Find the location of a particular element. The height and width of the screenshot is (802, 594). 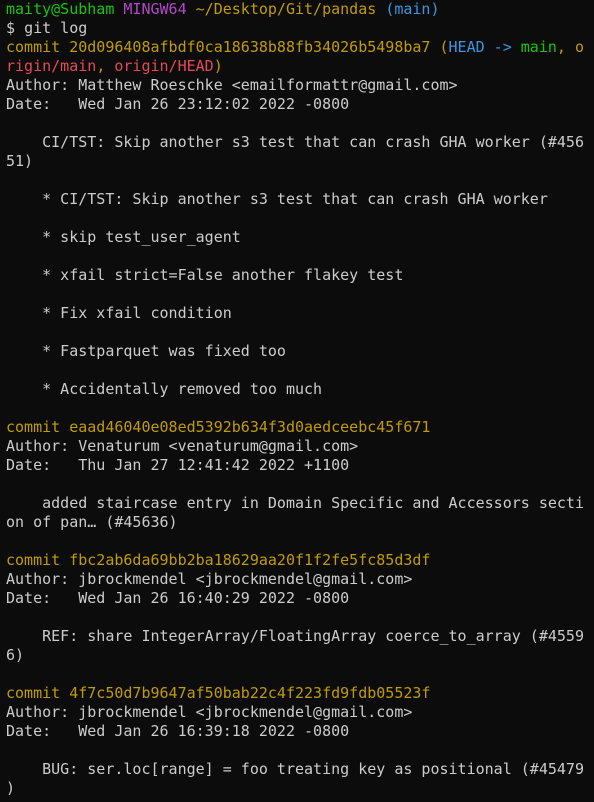

commit-message-line: * Fastparquet was fixed too is located at coordinates (146, 351).